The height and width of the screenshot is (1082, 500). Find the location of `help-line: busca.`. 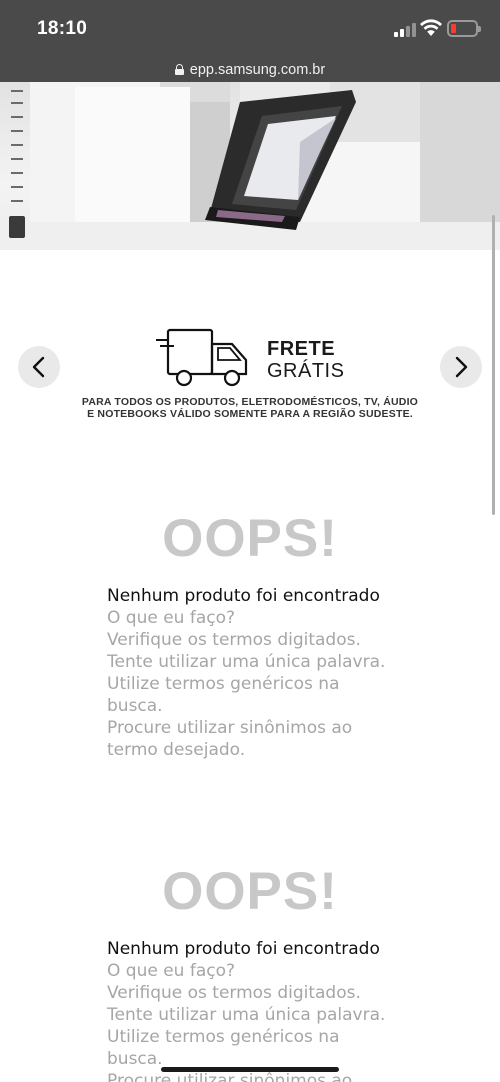

help-line: busca. is located at coordinates (135, 706).